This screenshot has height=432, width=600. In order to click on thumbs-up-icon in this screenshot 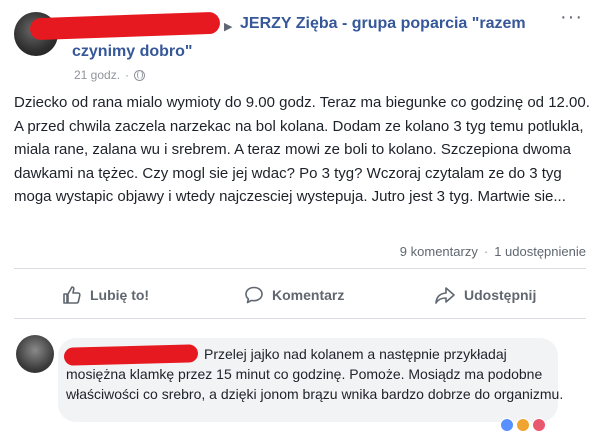, I will do `click(72, 295)`.